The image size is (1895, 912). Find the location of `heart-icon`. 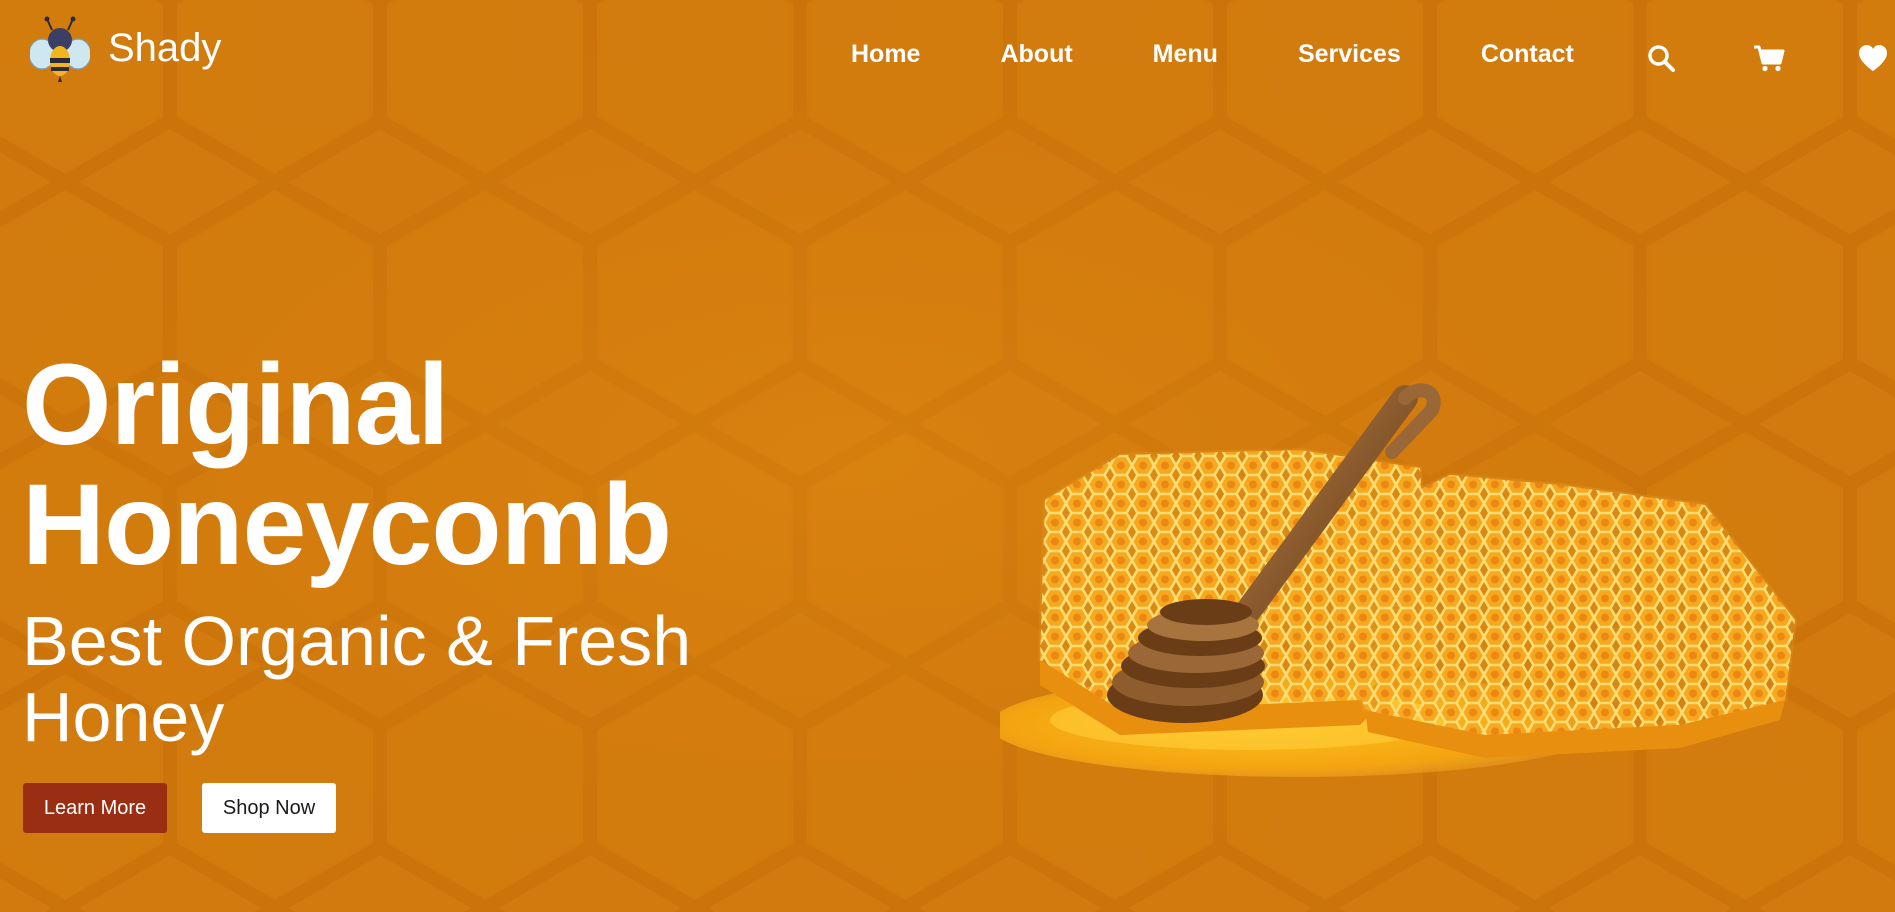

heart-icon is located at coordinates (1873, 58).